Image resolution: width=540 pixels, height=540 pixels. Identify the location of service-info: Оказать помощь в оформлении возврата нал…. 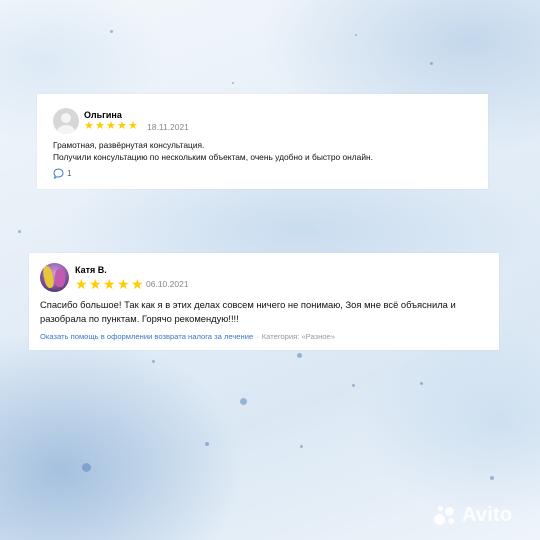
(187, 336).